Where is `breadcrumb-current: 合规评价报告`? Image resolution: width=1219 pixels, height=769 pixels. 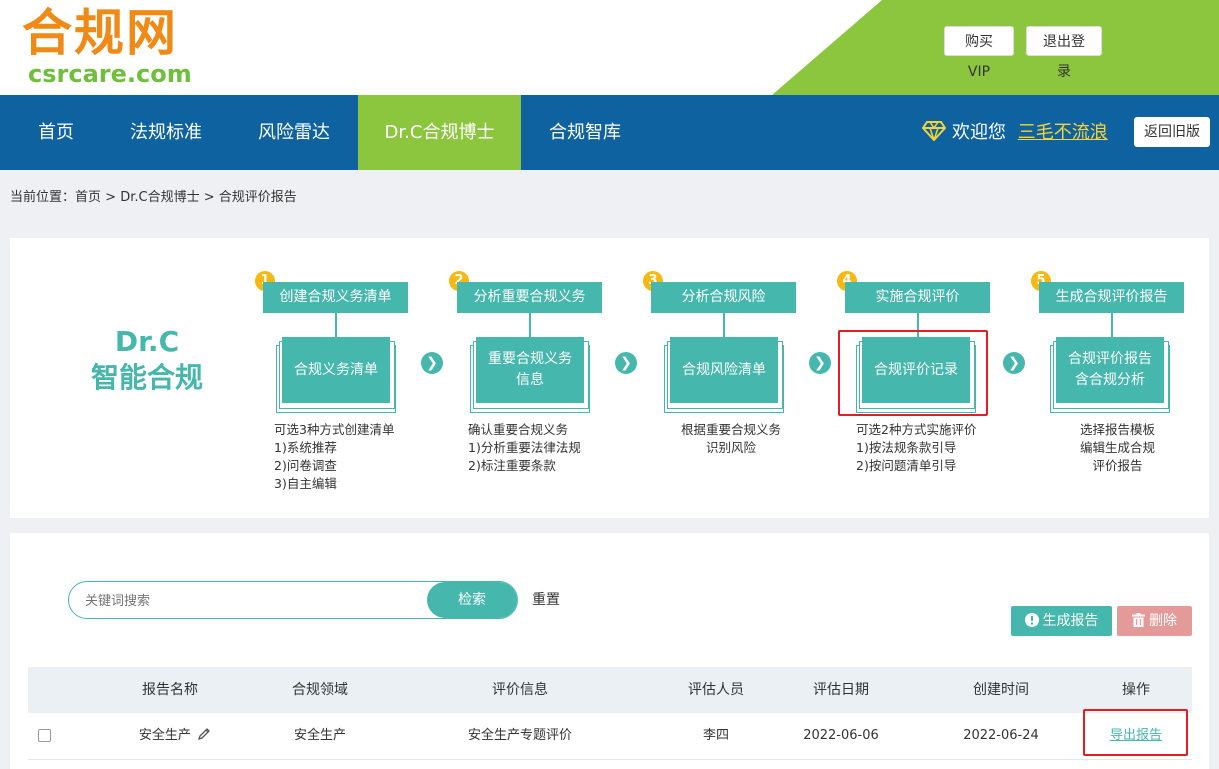 breadcrumb-current: 合规评价报告 is located at coordinates (257, 197).